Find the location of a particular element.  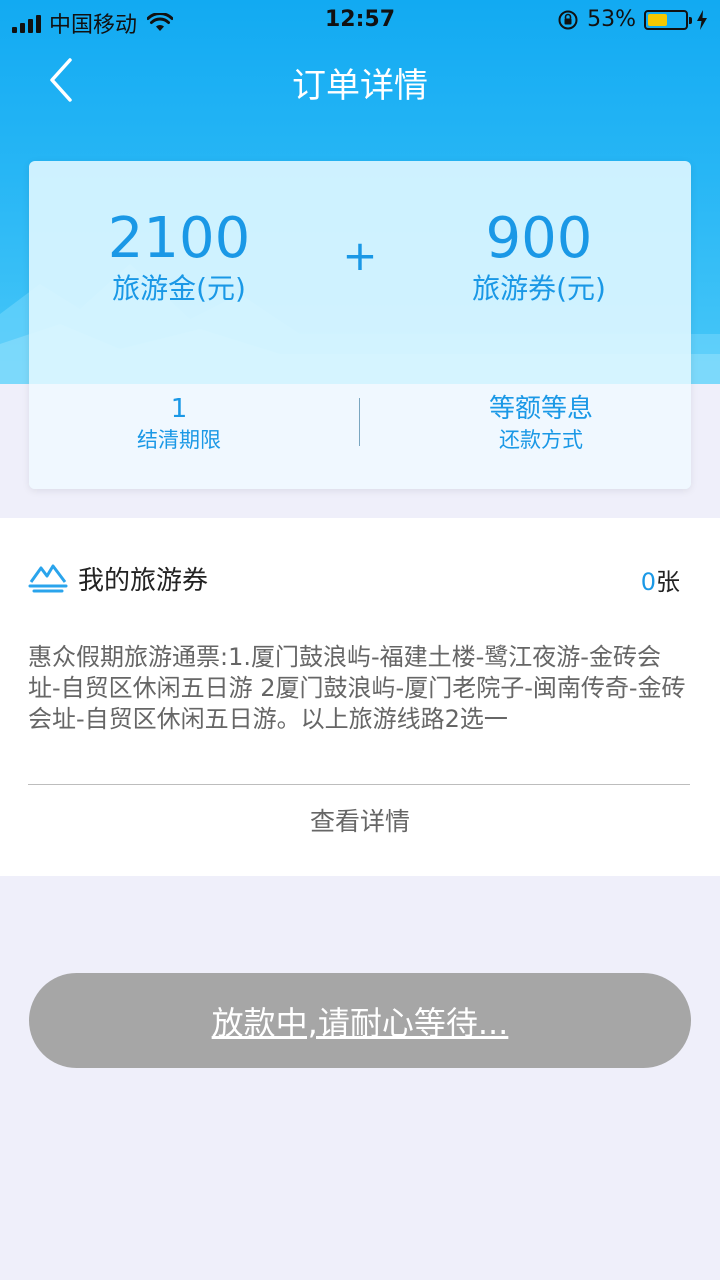

repayment-method-value: 等额等息 is located at coordinates (540, 409).